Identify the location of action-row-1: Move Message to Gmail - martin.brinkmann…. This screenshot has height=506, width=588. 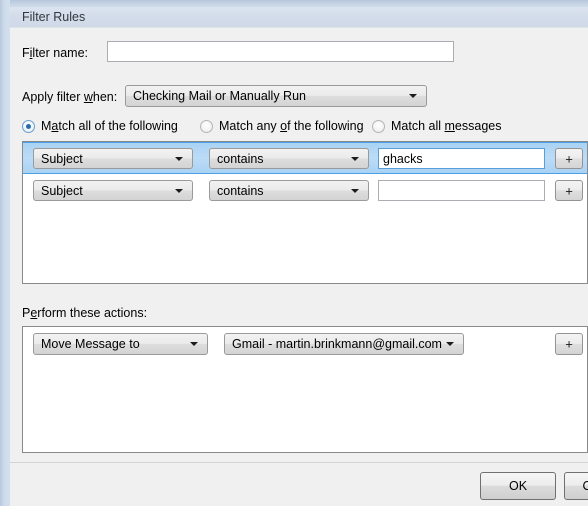
(305, 343).